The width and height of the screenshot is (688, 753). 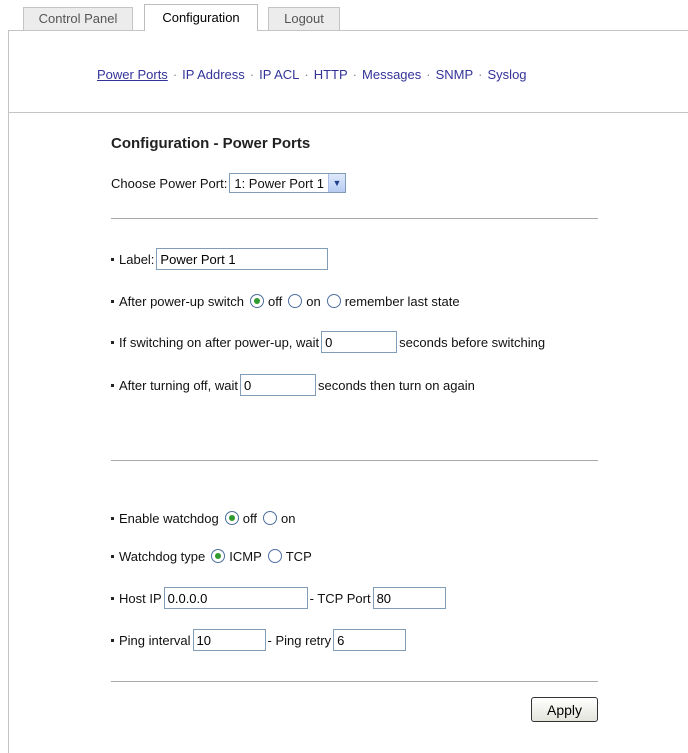 I want to click on powerup-remember-radio, so click(x=333, y=301).